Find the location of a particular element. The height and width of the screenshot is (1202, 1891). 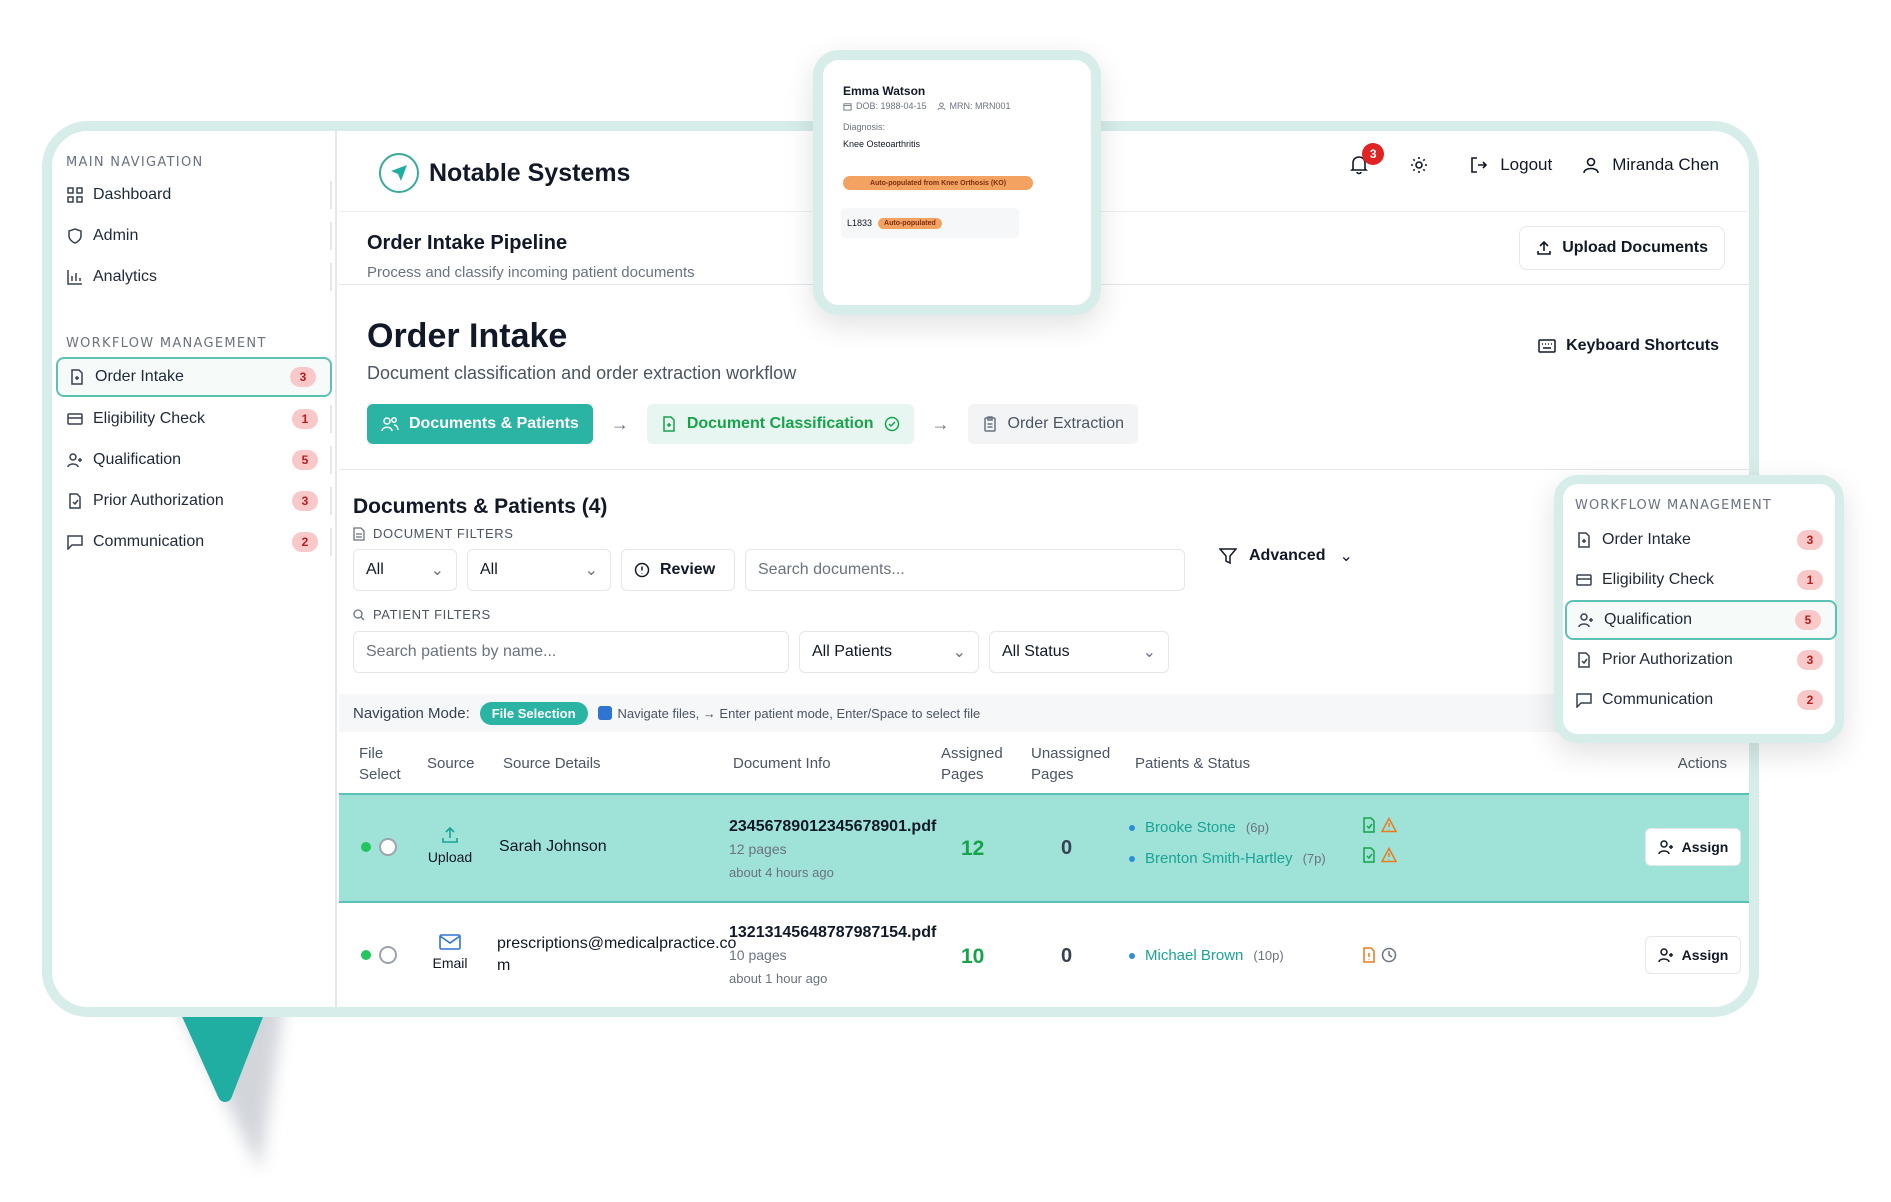

step-document-classification: Document Classification is located at coordinates (780, 424).